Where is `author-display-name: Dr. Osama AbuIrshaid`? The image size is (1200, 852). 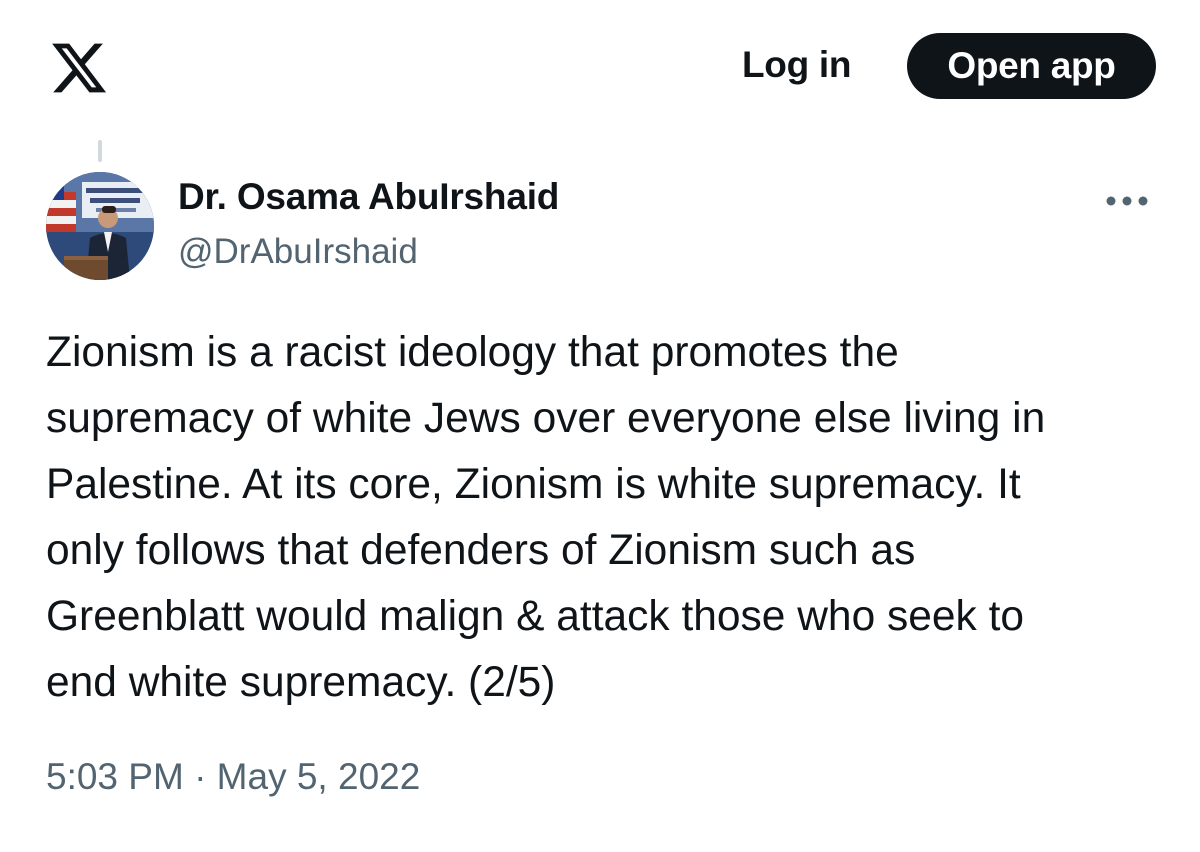 author-display-name: Dr. Osama AbuIrshaid is located at coordinates (368, 197).